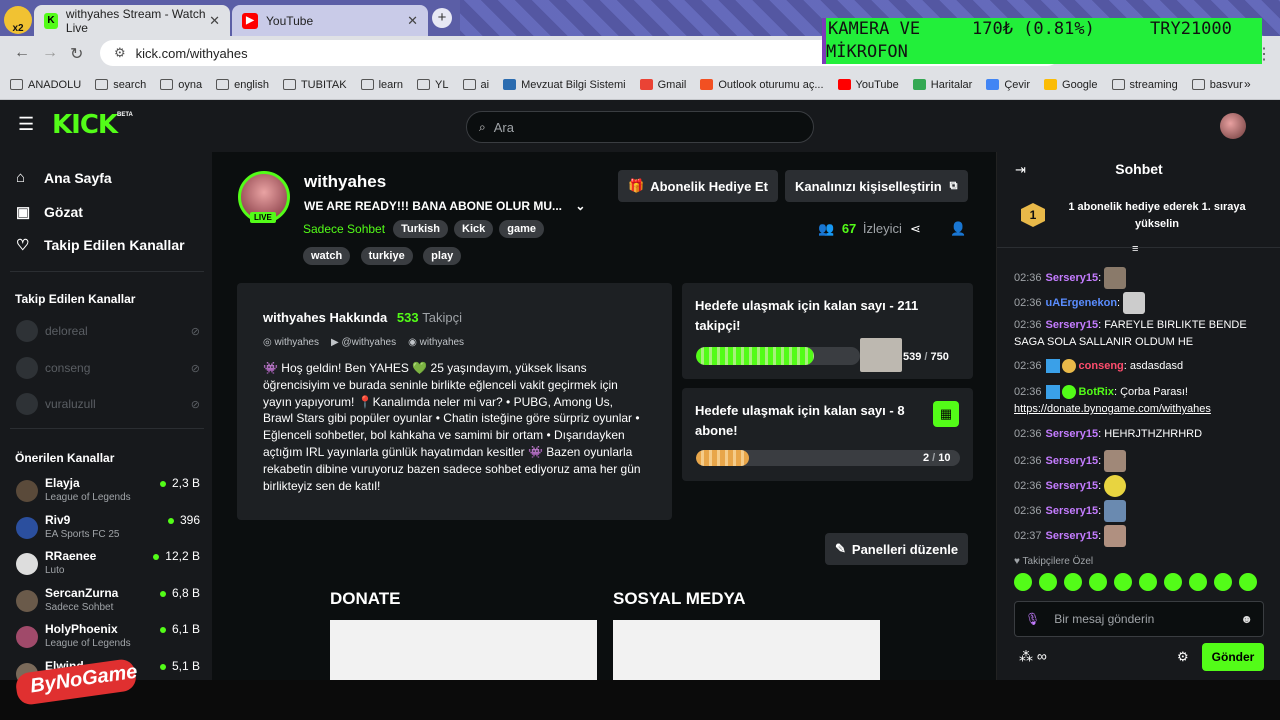  I want to click on send-button: Gönder, so click(1233, 657).